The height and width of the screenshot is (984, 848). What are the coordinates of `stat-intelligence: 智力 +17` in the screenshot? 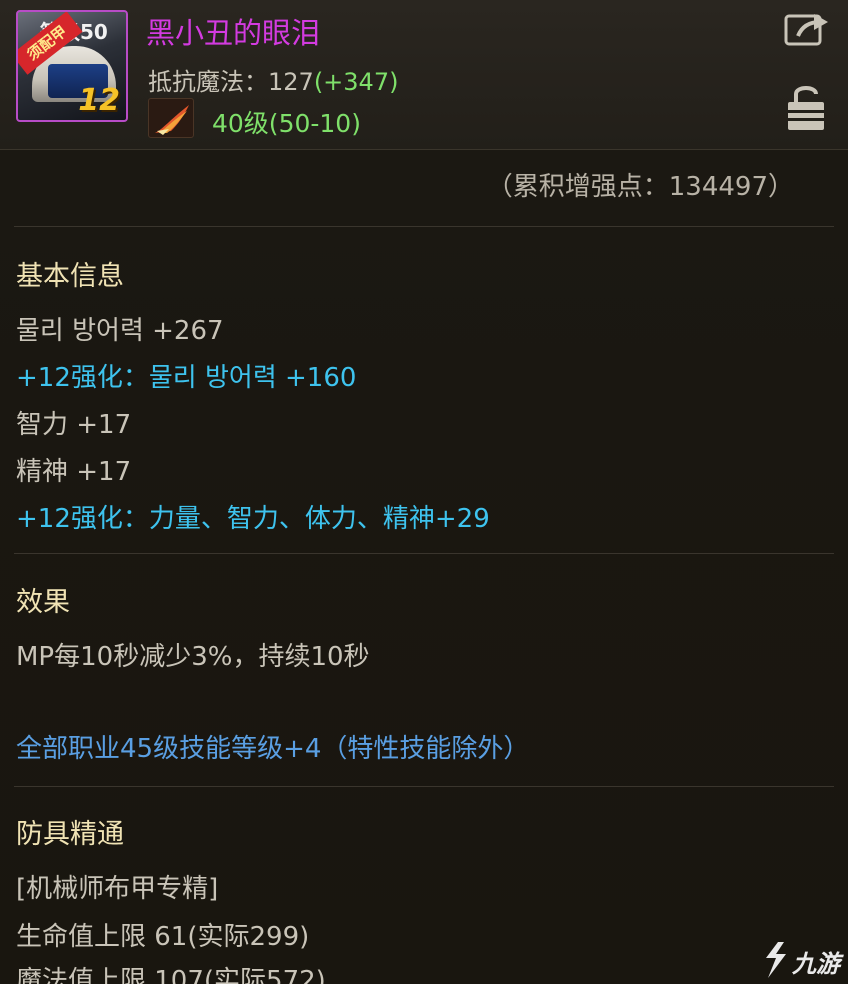 It's located at (74, 425).